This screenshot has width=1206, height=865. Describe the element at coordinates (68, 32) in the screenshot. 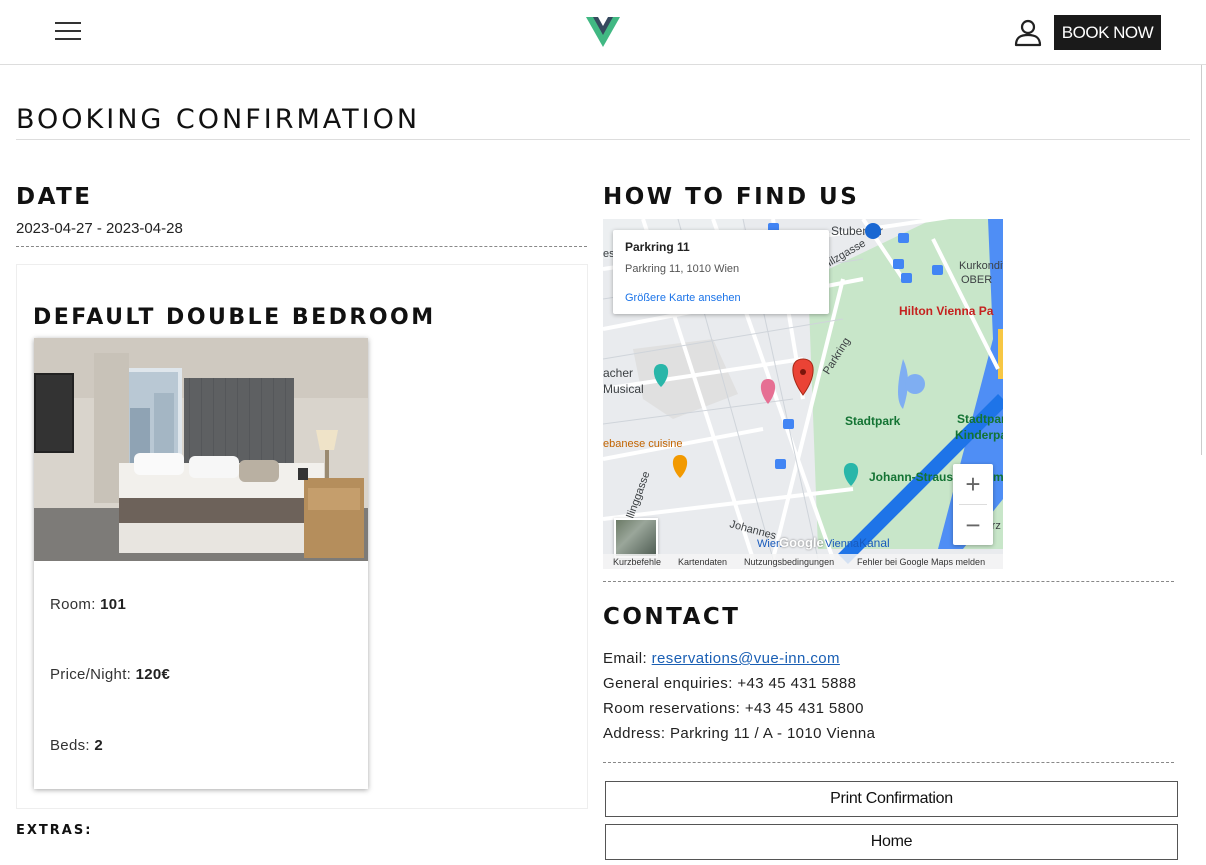

I see `menu-icon` at that location.